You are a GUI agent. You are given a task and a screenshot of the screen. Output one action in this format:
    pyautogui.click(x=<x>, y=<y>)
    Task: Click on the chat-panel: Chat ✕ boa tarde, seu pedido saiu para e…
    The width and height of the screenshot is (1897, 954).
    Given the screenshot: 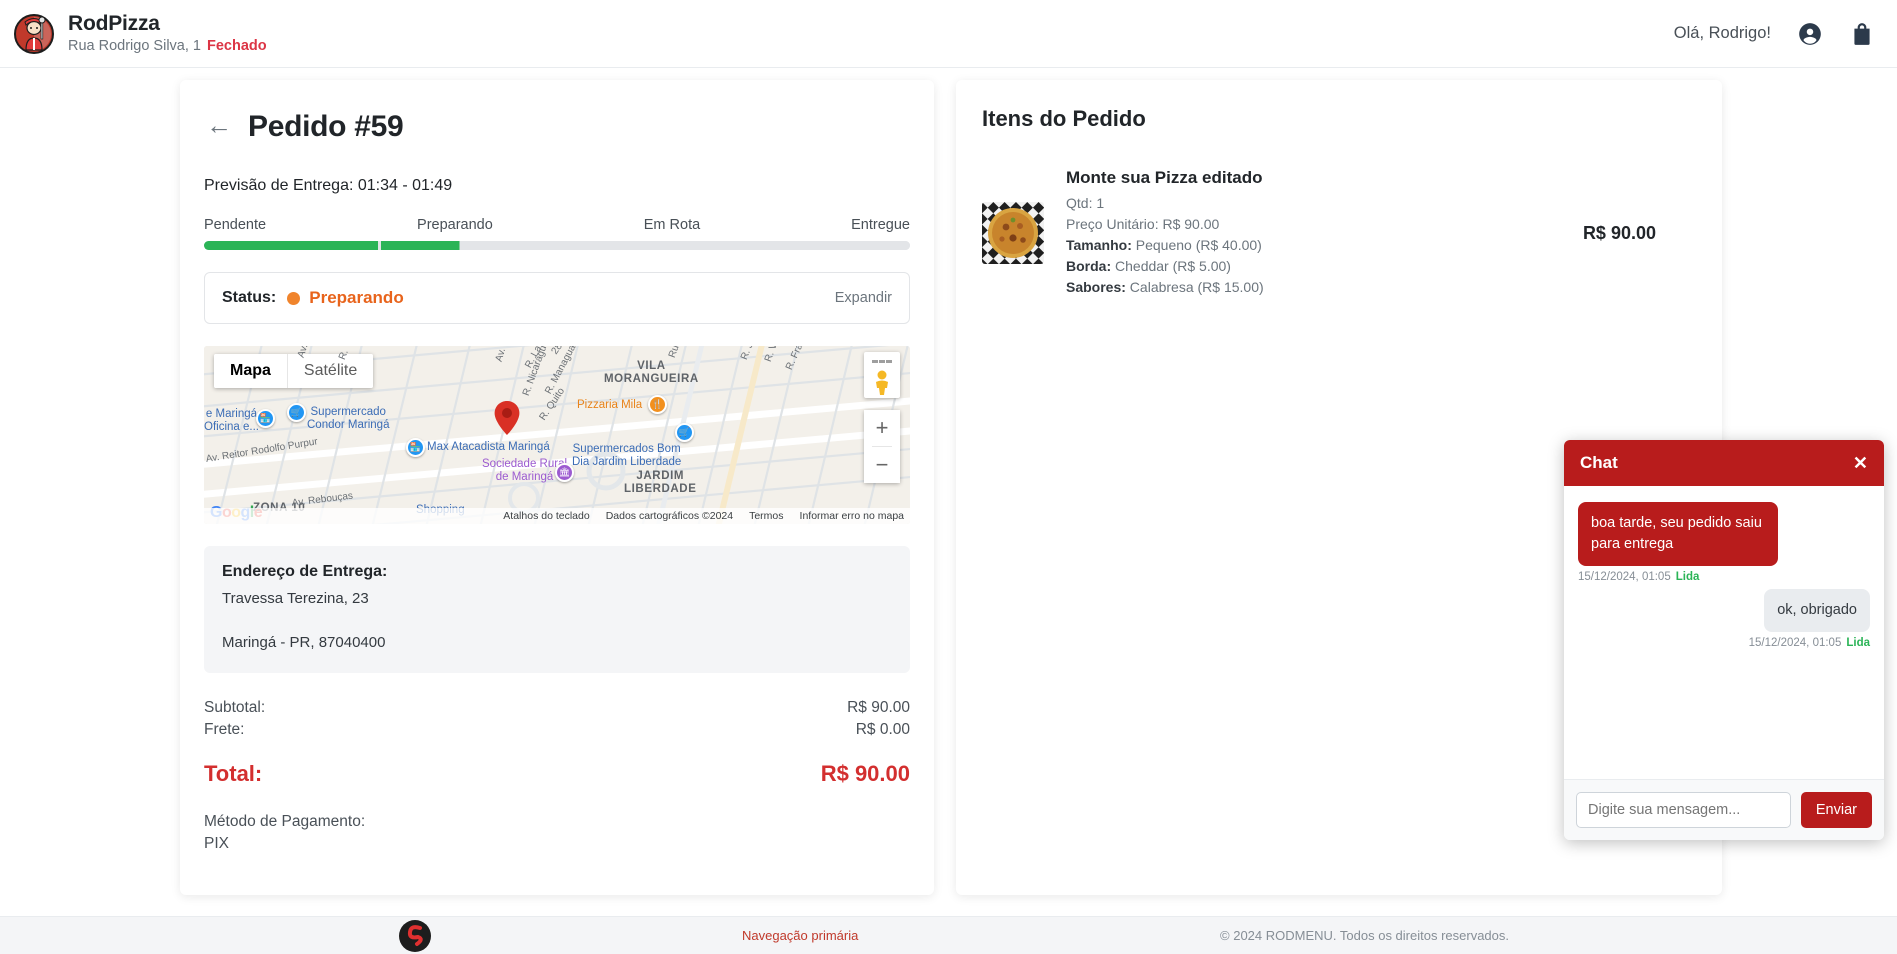 What is the action you would take?
    pyautogui.click(x=1724, y=640)
    